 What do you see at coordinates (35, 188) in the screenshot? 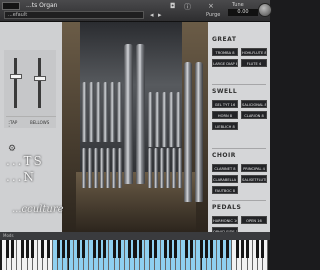
I see `product-title: ...TS ...N ...cculture` at bounding box center [35, 188].